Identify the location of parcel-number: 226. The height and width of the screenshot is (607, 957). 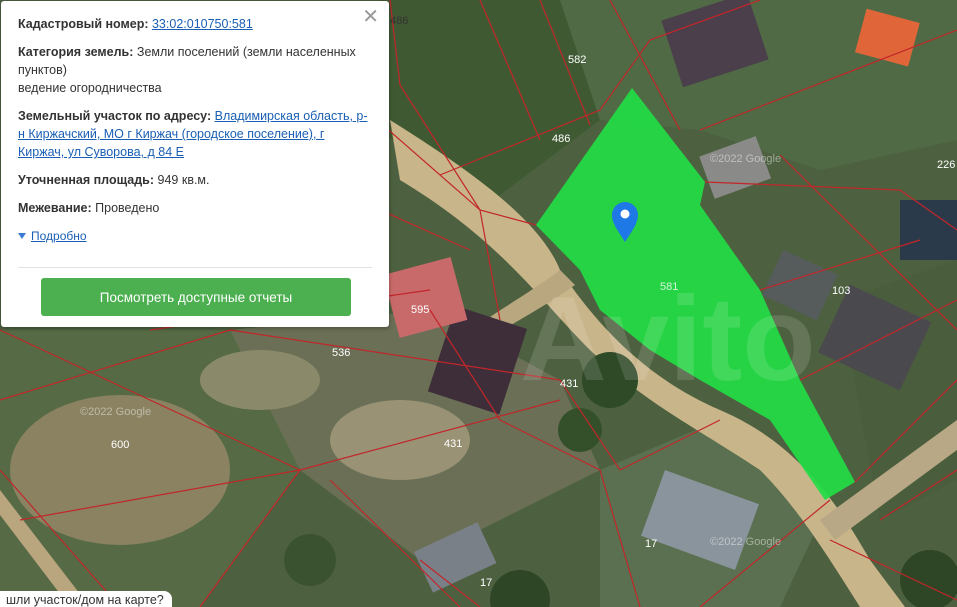
(946, 165).